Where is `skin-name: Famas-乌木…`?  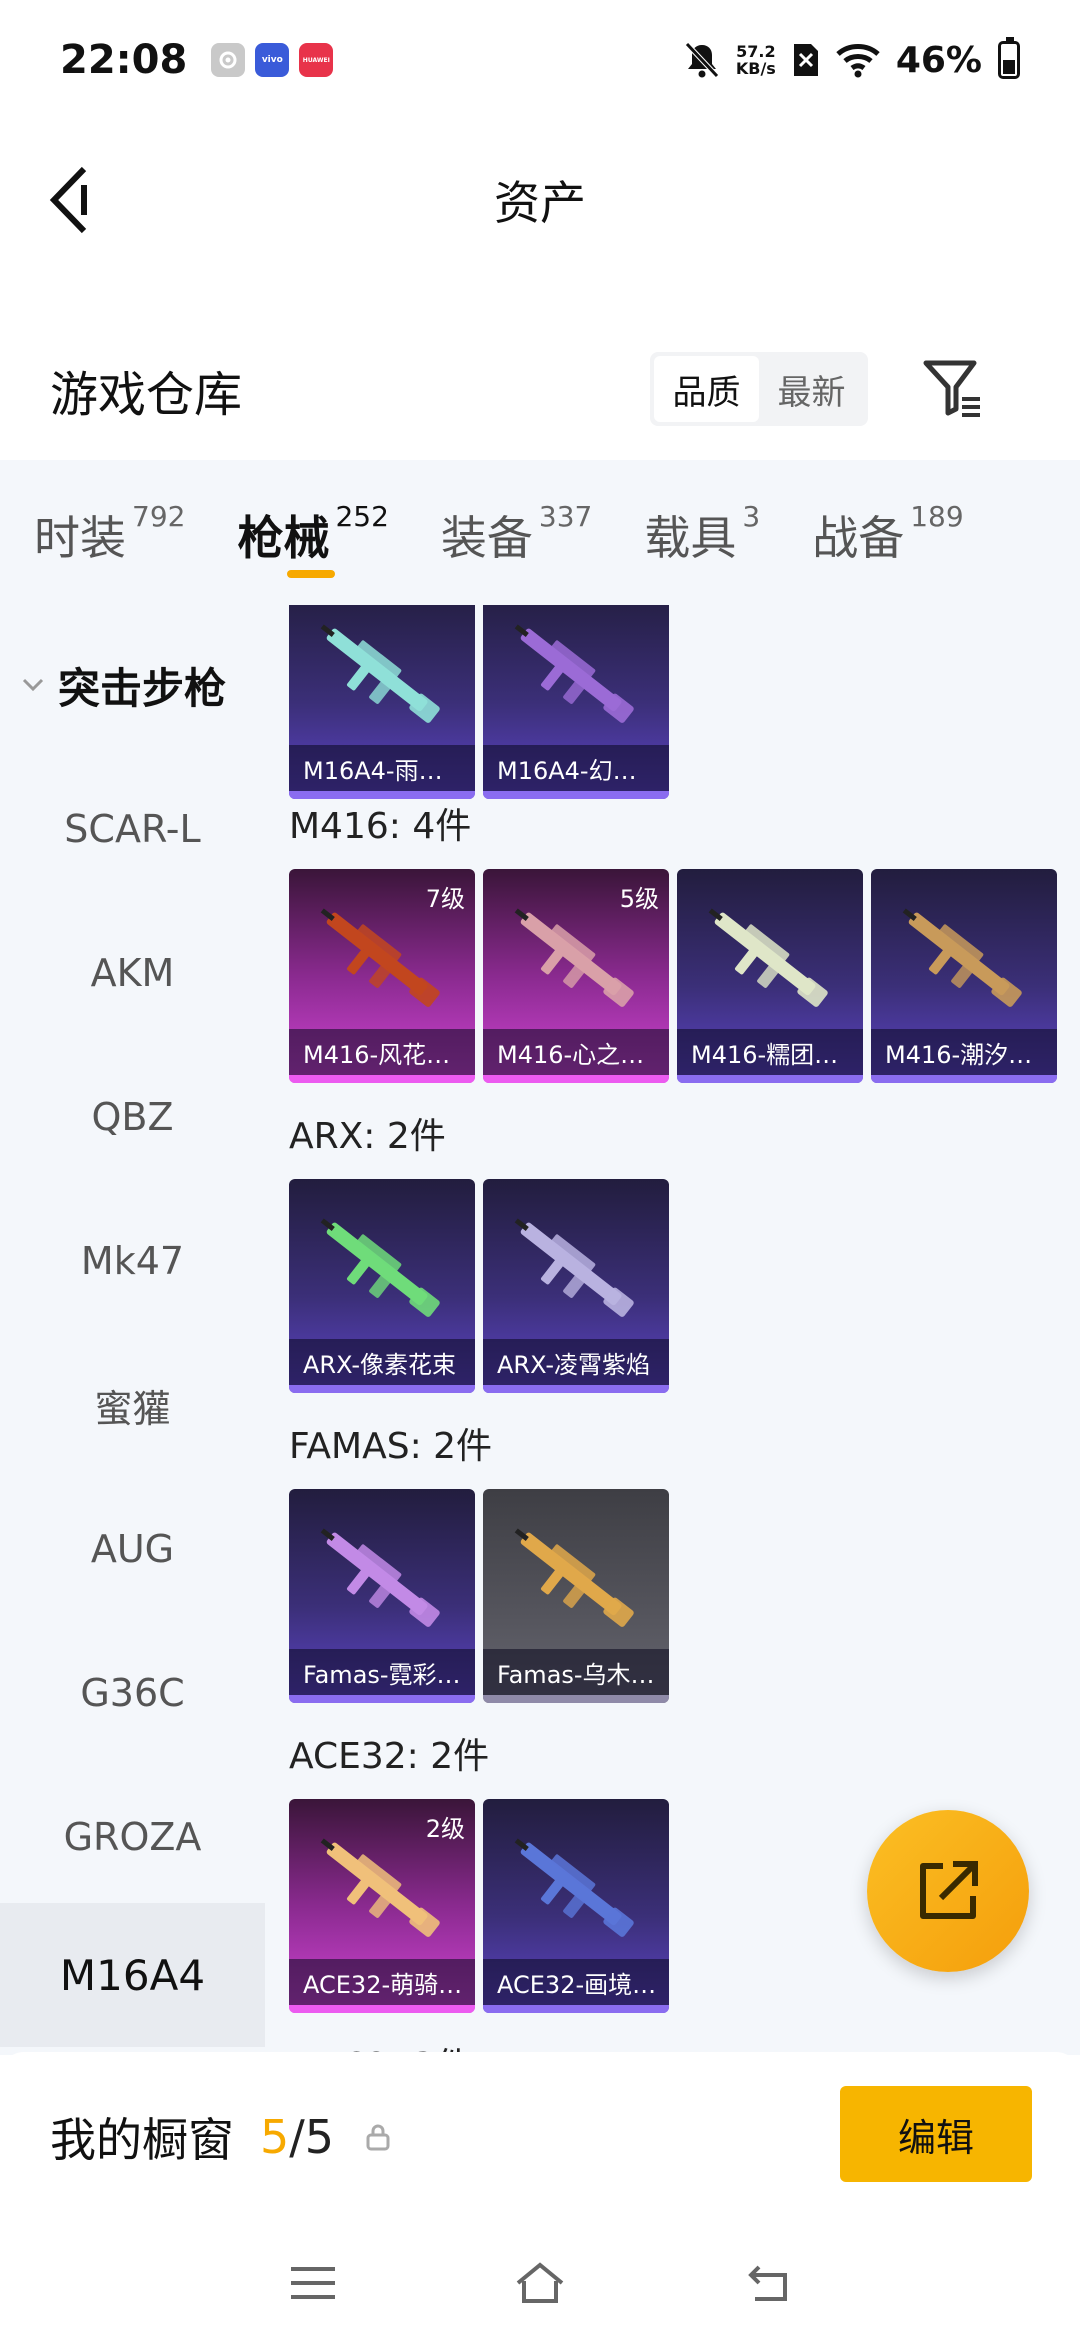
skin-name: Famas-乌木… is located at coordinates (576, 1672).